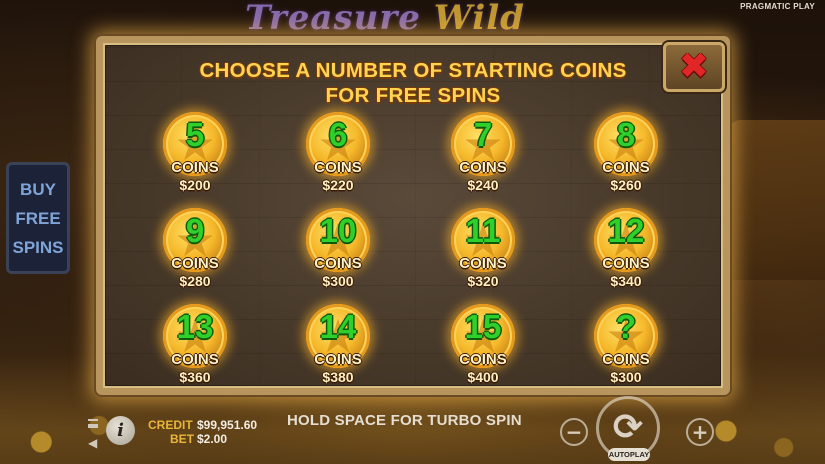 The width and height of the screenshot is (825, 464). I want to click on coin-count: 7, so click(483, 134).